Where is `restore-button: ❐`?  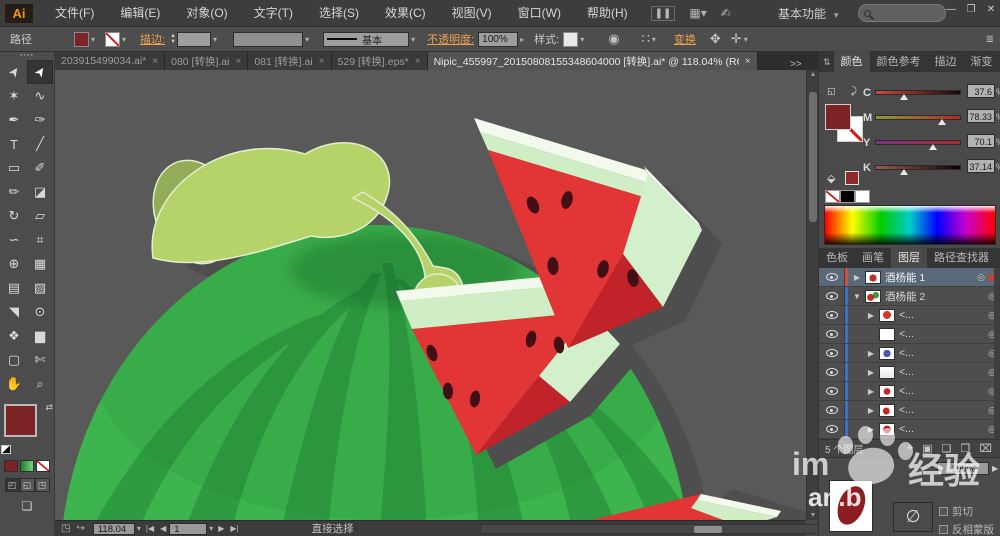 restore-button: ❐ is located at coordinates (971, 10).